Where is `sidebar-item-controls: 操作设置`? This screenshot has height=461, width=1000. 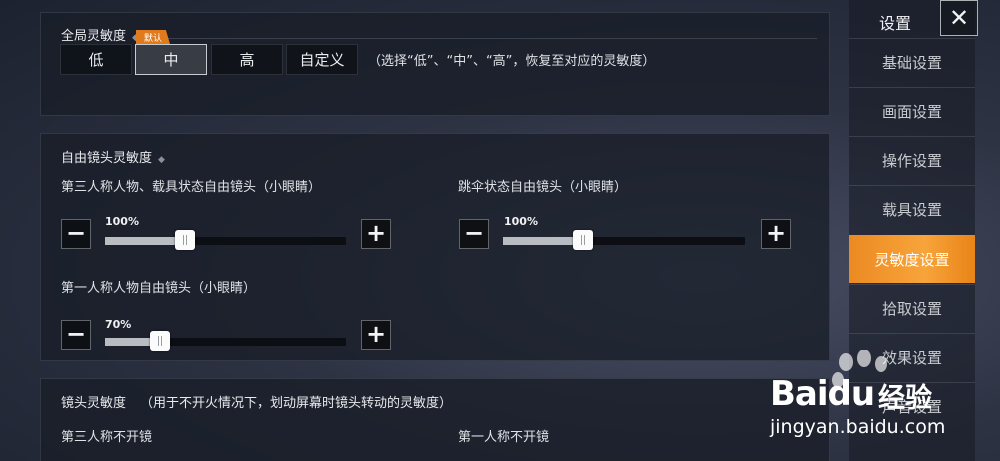
sidebar-item-controls: 操作设置 is located at coordinates (912, 160).